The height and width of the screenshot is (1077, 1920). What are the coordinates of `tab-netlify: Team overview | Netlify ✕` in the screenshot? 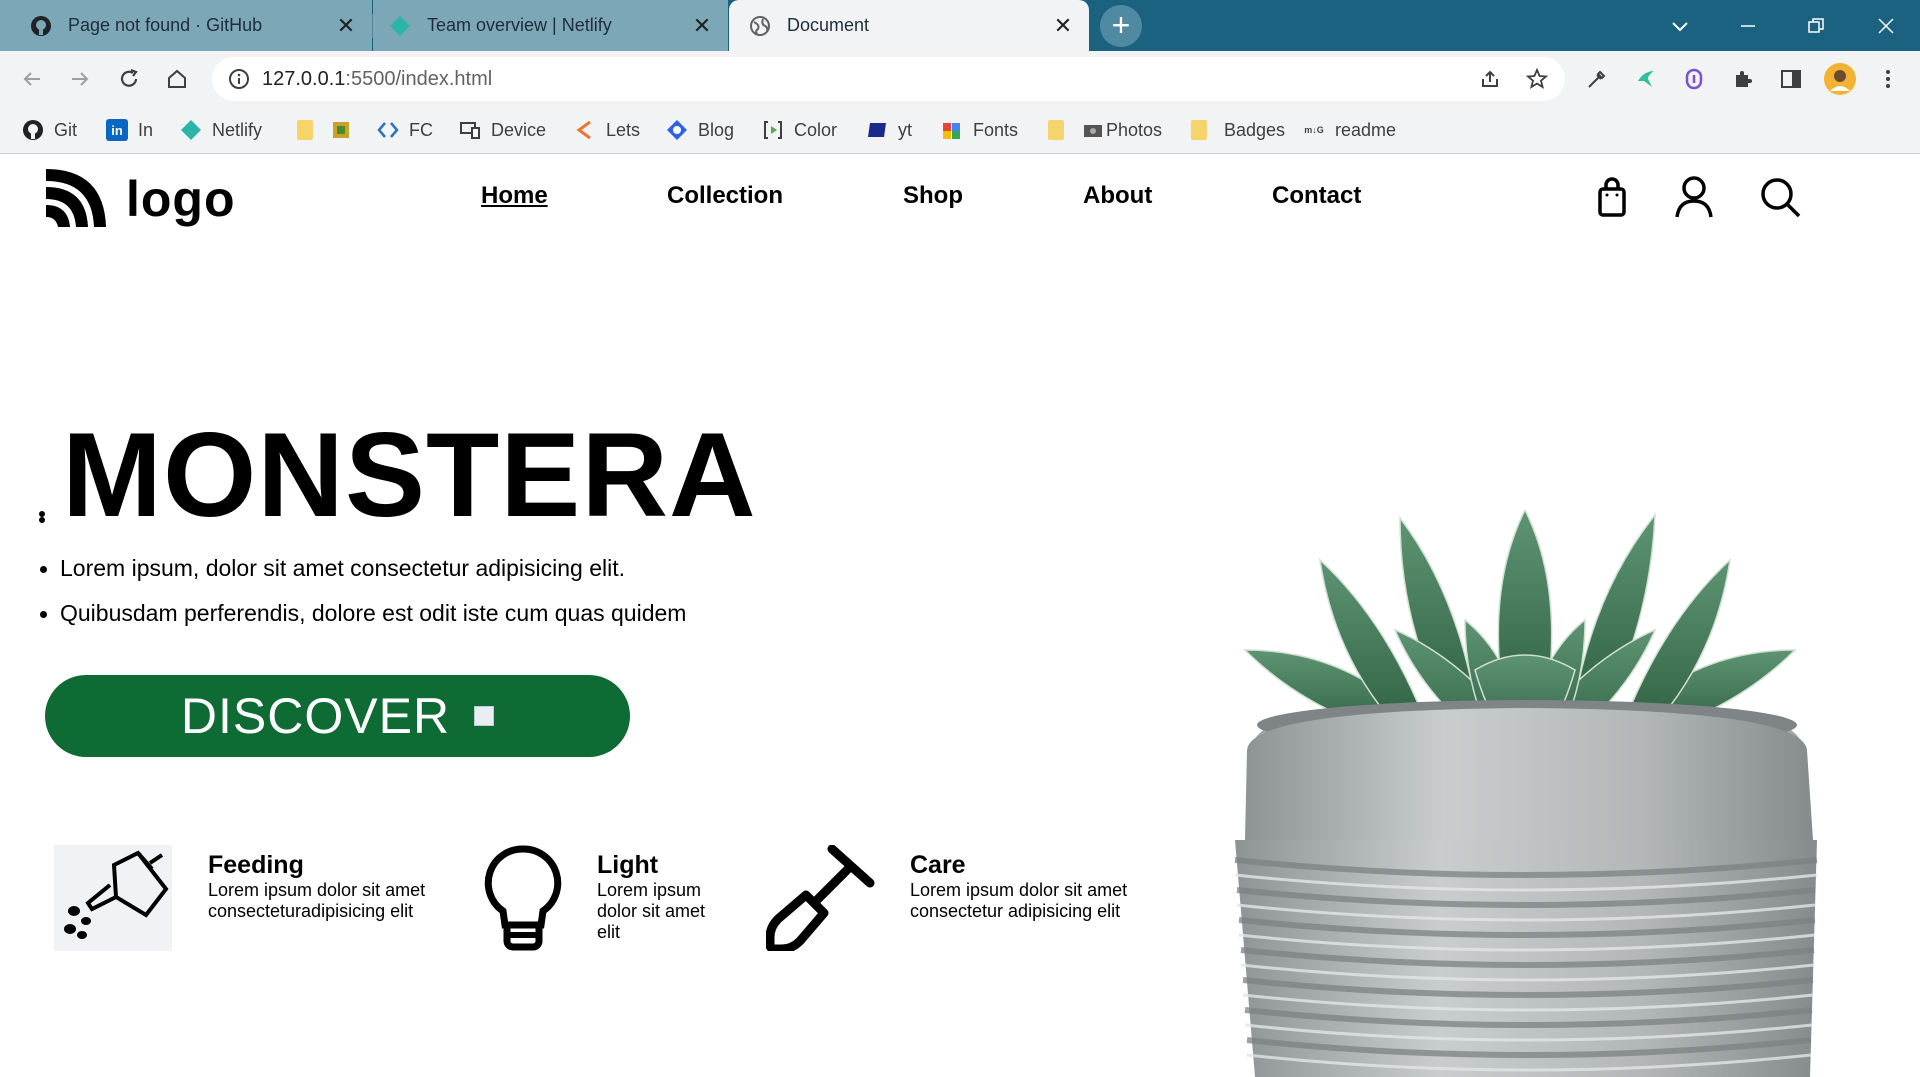 It's located at (550, 25).